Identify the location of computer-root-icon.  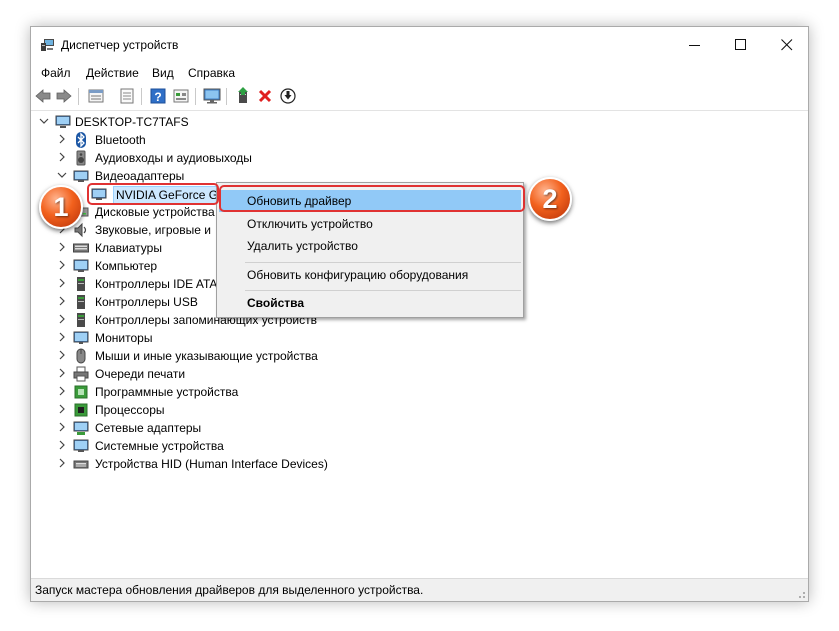
(63, 121).